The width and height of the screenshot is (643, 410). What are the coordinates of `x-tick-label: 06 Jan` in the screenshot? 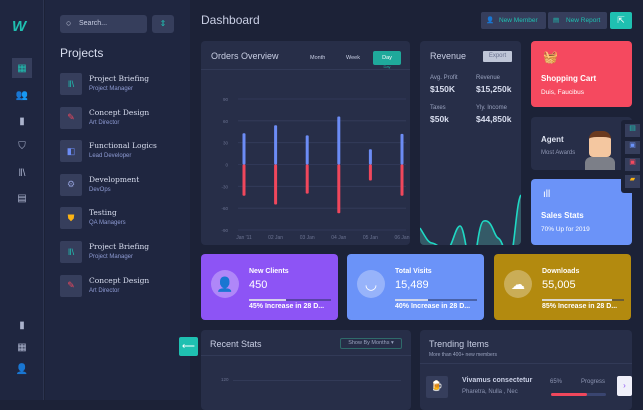 It's located at (401, 238).